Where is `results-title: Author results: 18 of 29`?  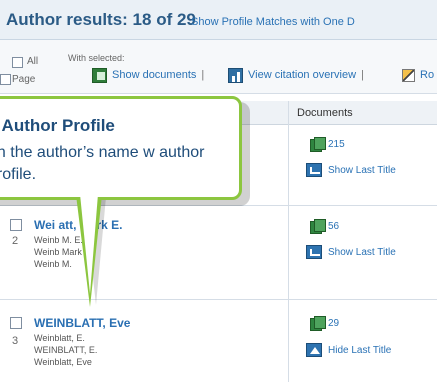 results-title: Author results: 18 of 29 is located at coordinates (101, 19).